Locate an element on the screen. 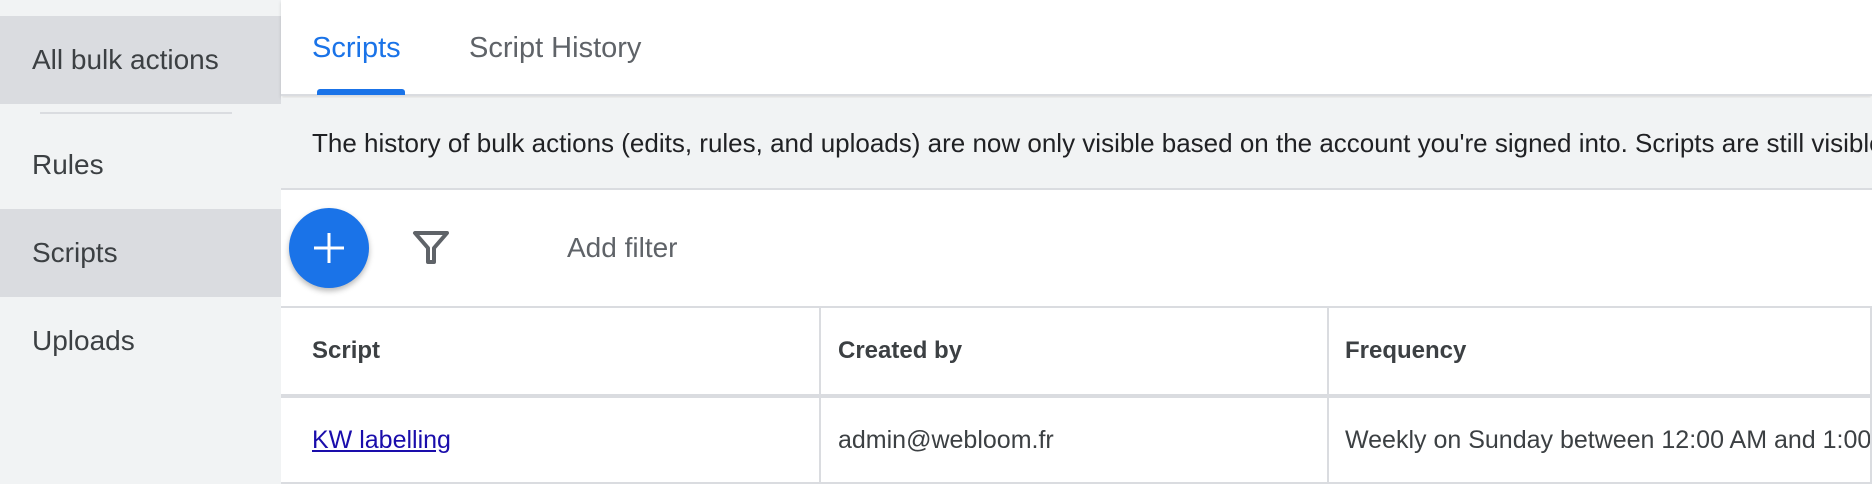 This screenshot has width=1872, height=484. tab-script-history: Script History is located at coordinates (555, 48).